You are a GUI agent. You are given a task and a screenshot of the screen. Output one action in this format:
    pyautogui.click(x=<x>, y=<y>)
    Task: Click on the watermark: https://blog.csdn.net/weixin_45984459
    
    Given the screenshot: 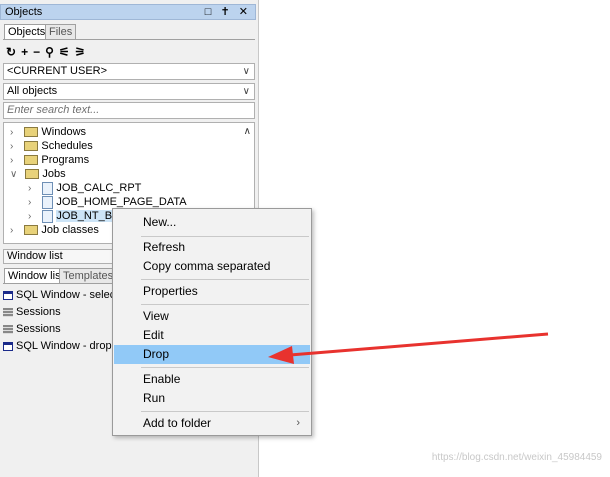 What is the action you would take?
    pyautogui.click(x=516, y=457)
    